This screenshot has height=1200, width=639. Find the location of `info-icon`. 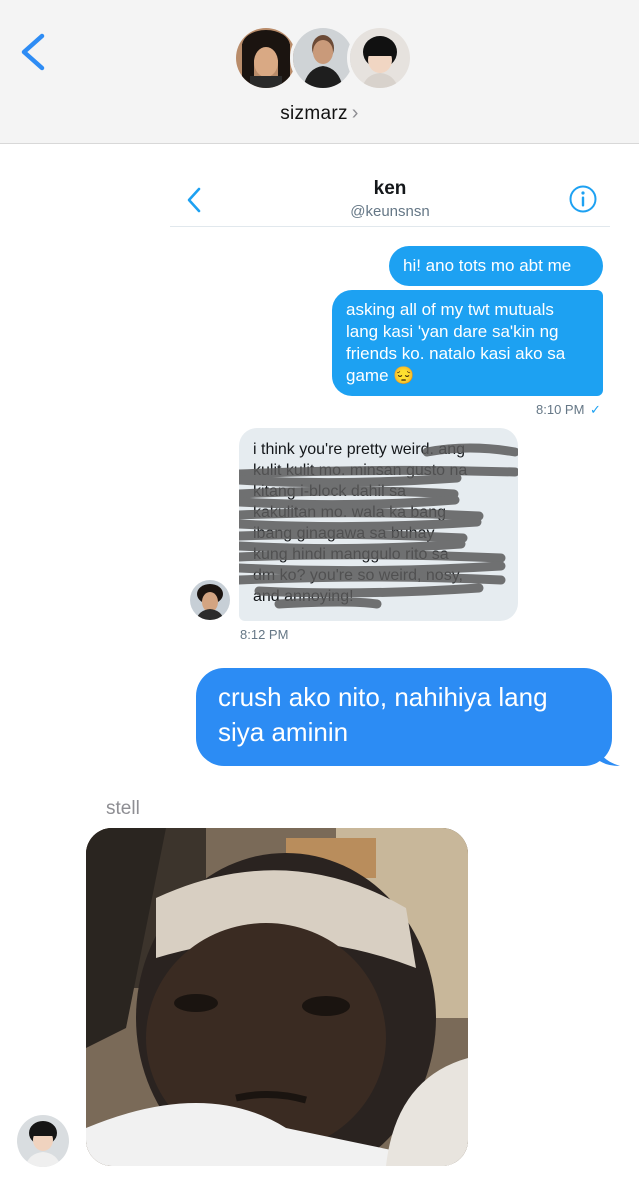

info-icon is located at coordinates (583, 199).